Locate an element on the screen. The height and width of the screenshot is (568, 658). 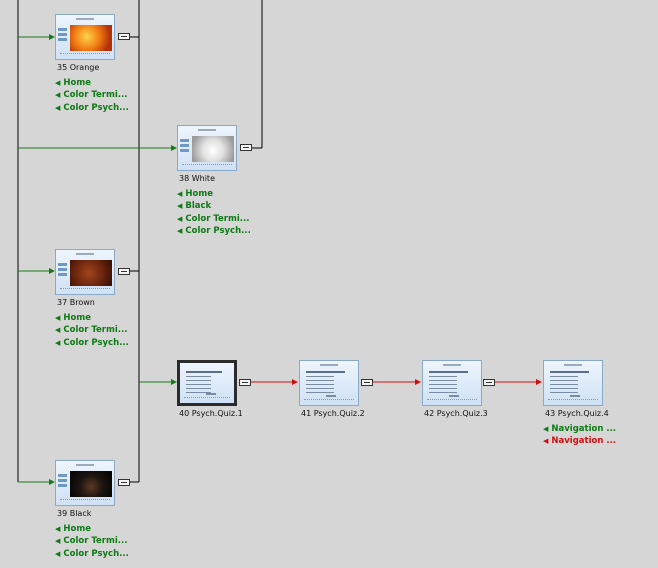
branch-connector-brown is located at coordinates (124, 271).